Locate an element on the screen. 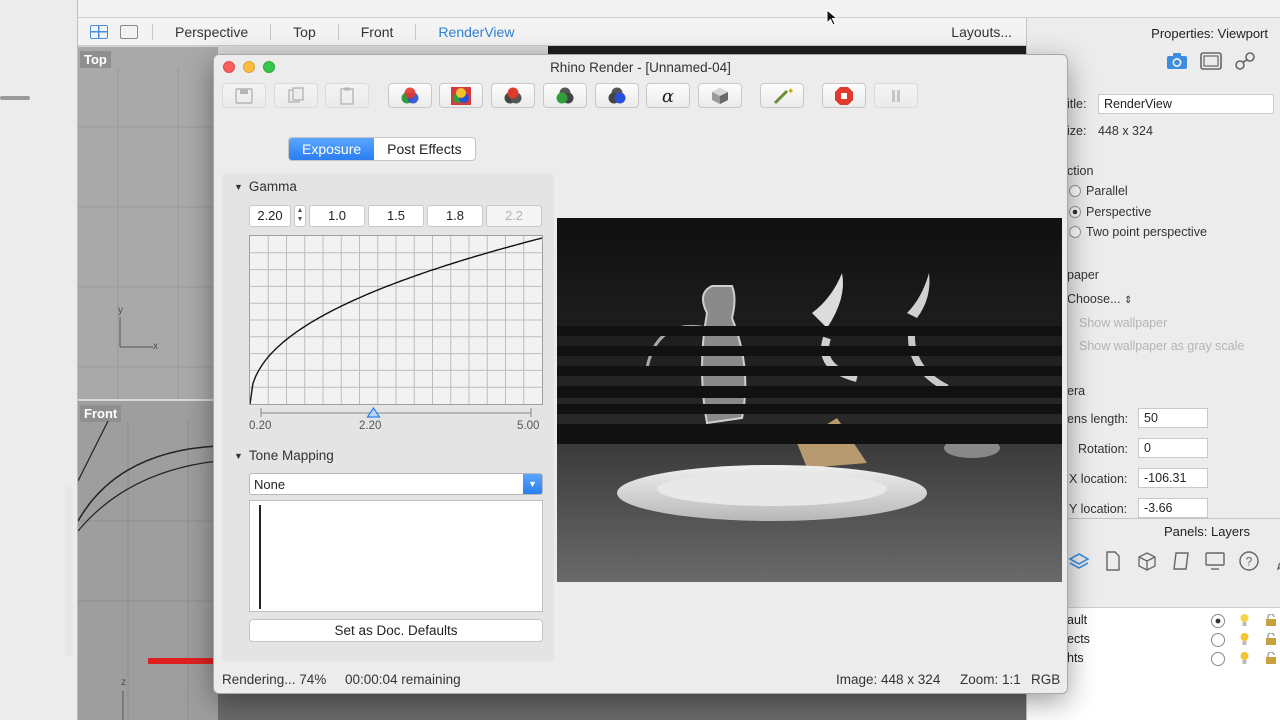 This screenshot has width=1280, height=720. gamma-preset-1-5: 1.5 is located at coordinates (396, 216).